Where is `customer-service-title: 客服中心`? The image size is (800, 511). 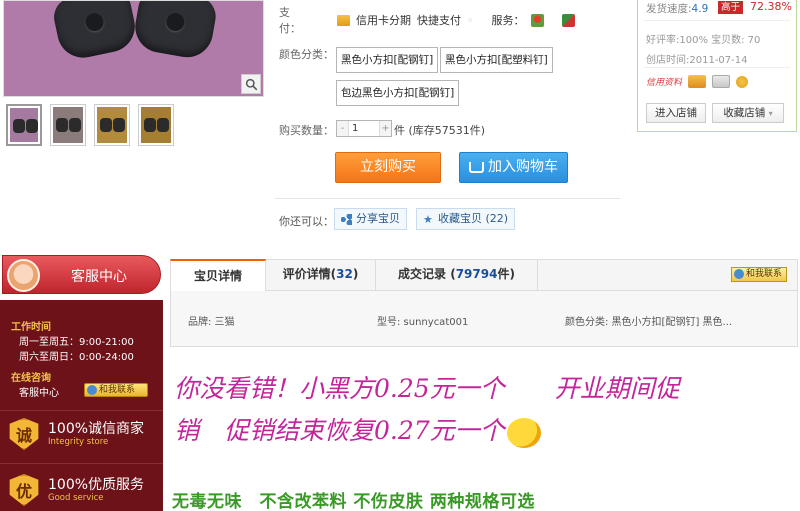
customer-service-title: 客服中心 is located at coordinates (99, 277).